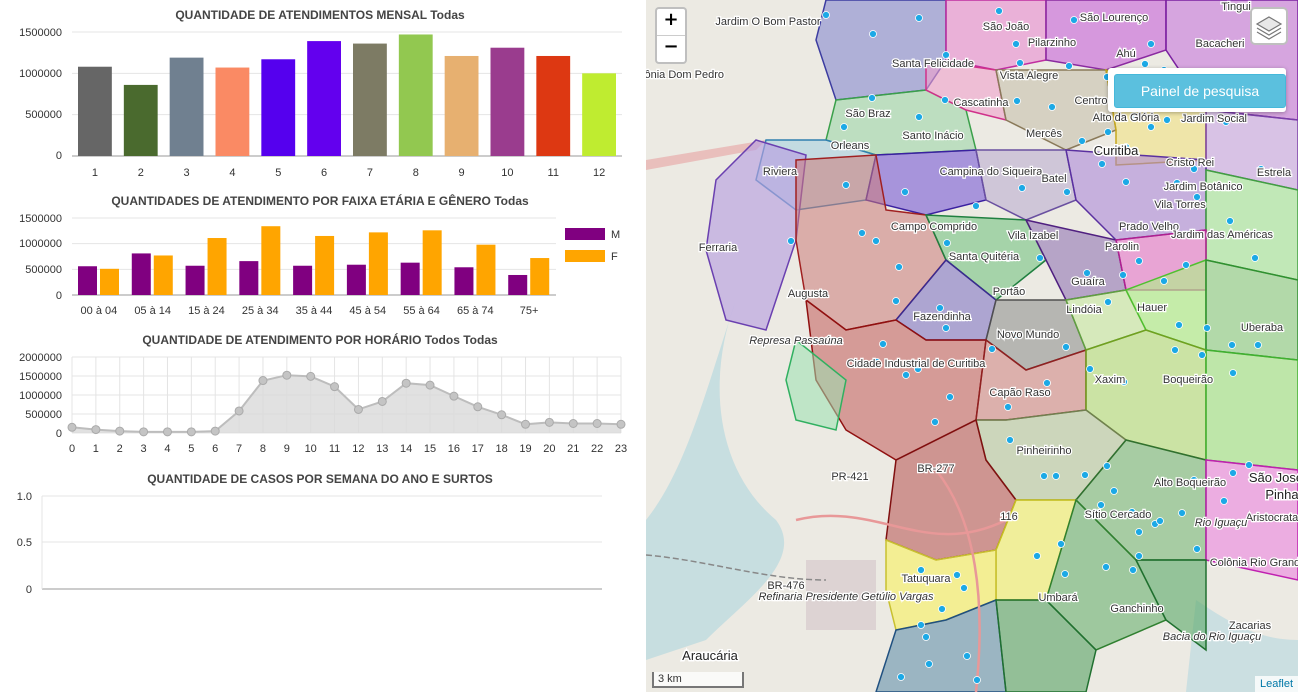 The width and height of the screenshot is (1298, 692). I want to click on search-panel-button: Painel de pesquisa, so click(1200, 91).